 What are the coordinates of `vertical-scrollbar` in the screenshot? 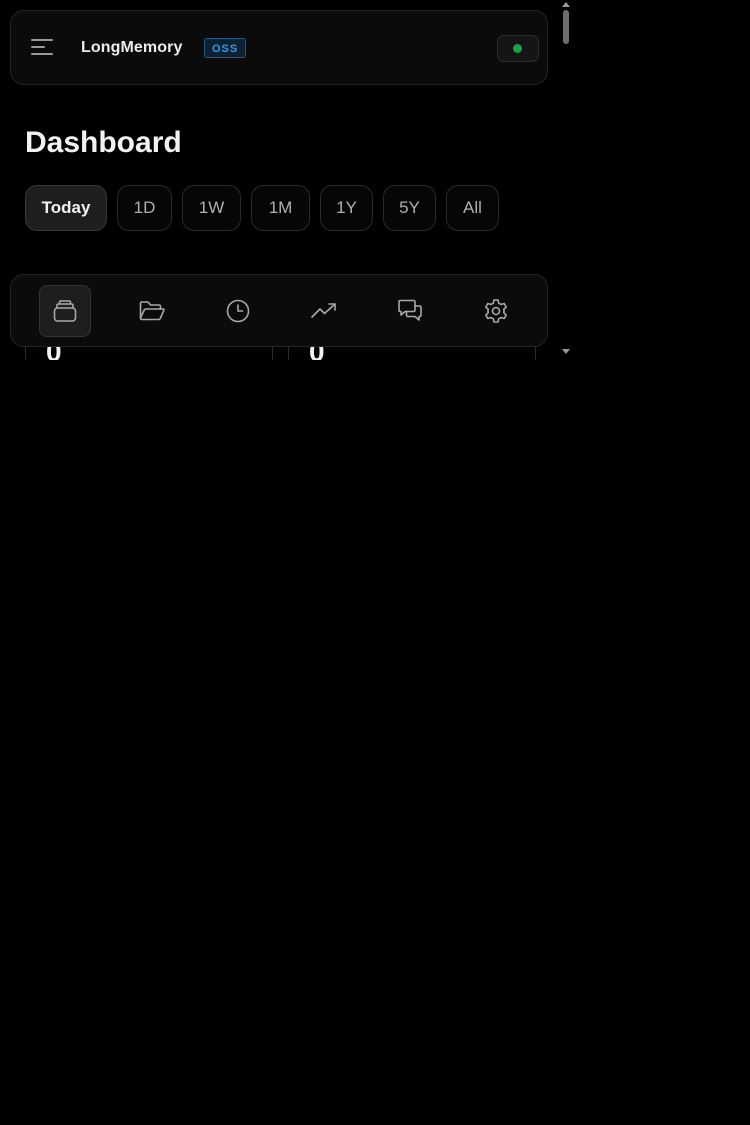 It's located at (566, 180).